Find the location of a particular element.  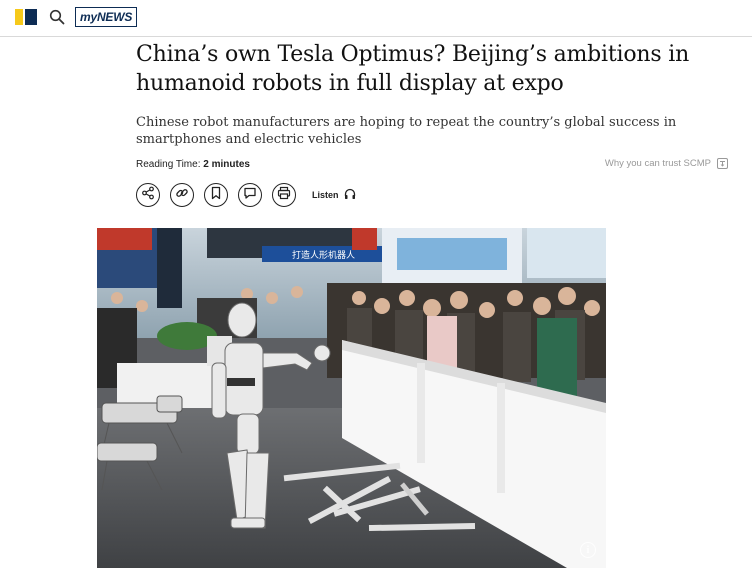

trust-scmp-link: Why you can trust SCMP is located at coordinates (666, 163).